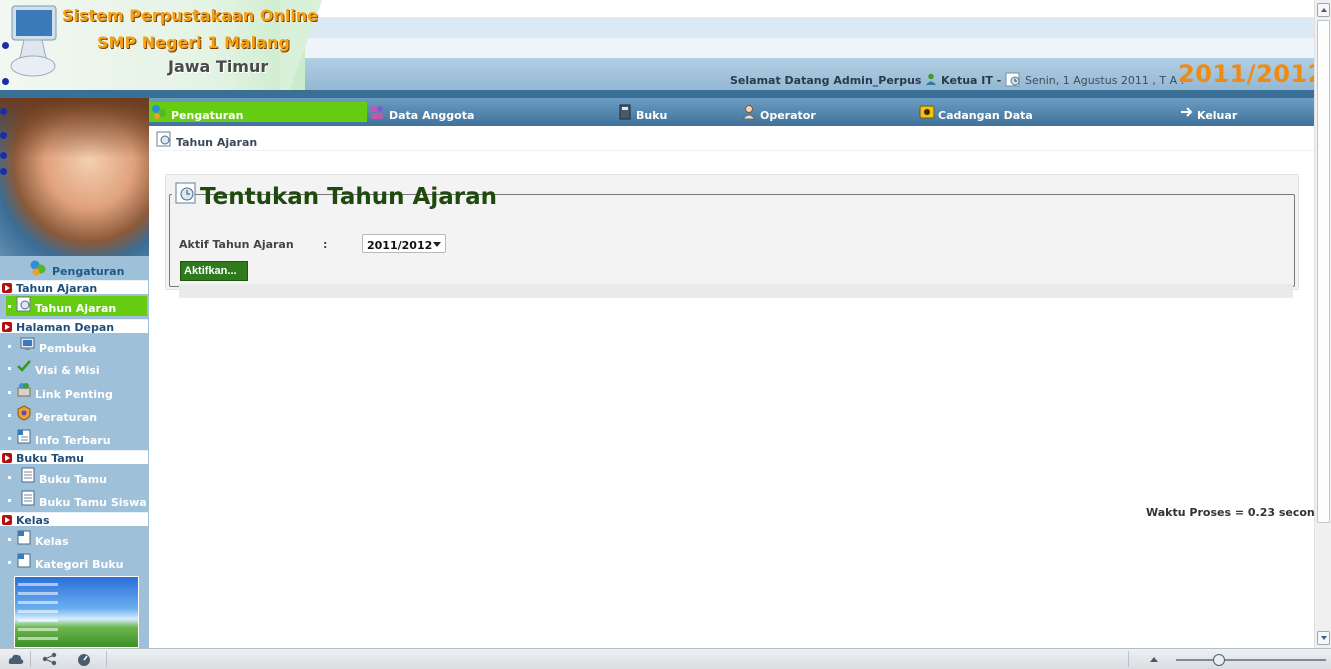 The image size is (1331, 669). Describe the element at coordinates (33, 41) in the screenshot. I see `computer-logo-icon` at that location.